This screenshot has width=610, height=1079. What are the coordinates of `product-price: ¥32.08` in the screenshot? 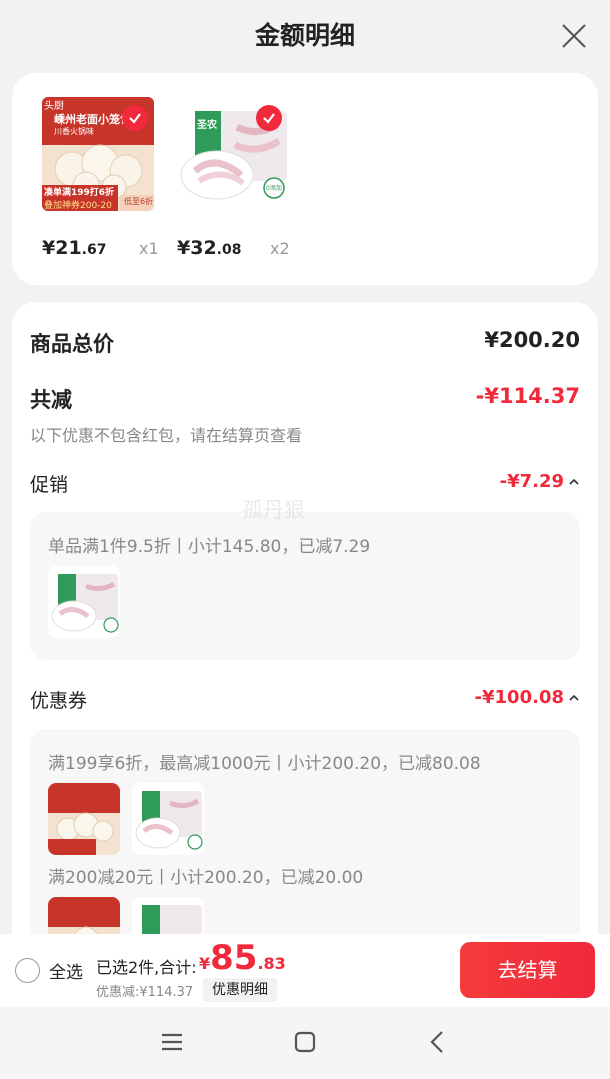 It's located at (209, 248).